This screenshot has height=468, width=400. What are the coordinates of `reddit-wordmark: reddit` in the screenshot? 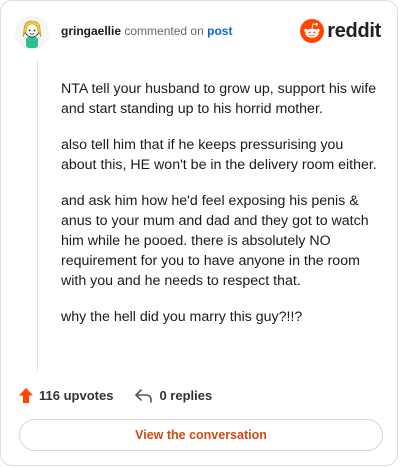 It's located at (354, 30).